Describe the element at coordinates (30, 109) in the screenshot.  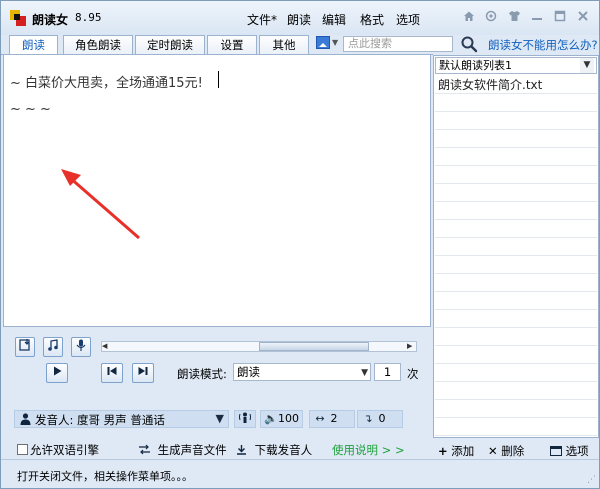
I see `editor-line-2: ~ ~ ~` at that location.